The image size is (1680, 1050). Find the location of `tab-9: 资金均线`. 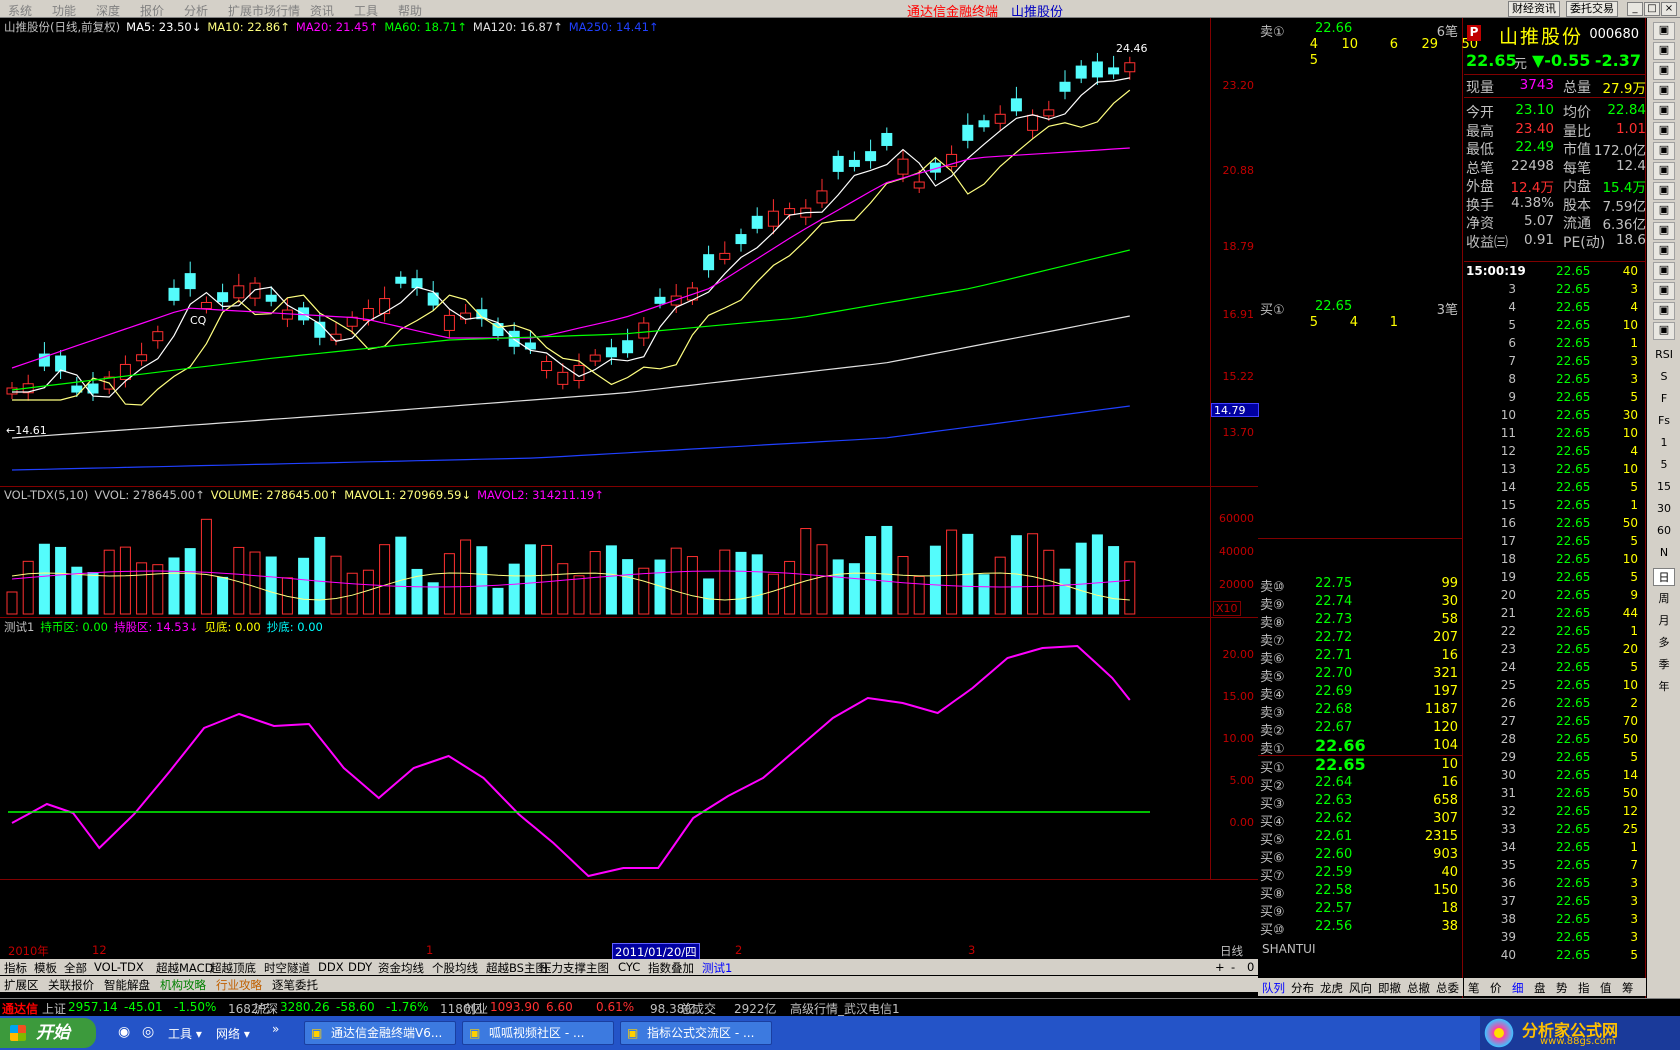

tab-9: 资金均线 is located at coordinates (401, 968).